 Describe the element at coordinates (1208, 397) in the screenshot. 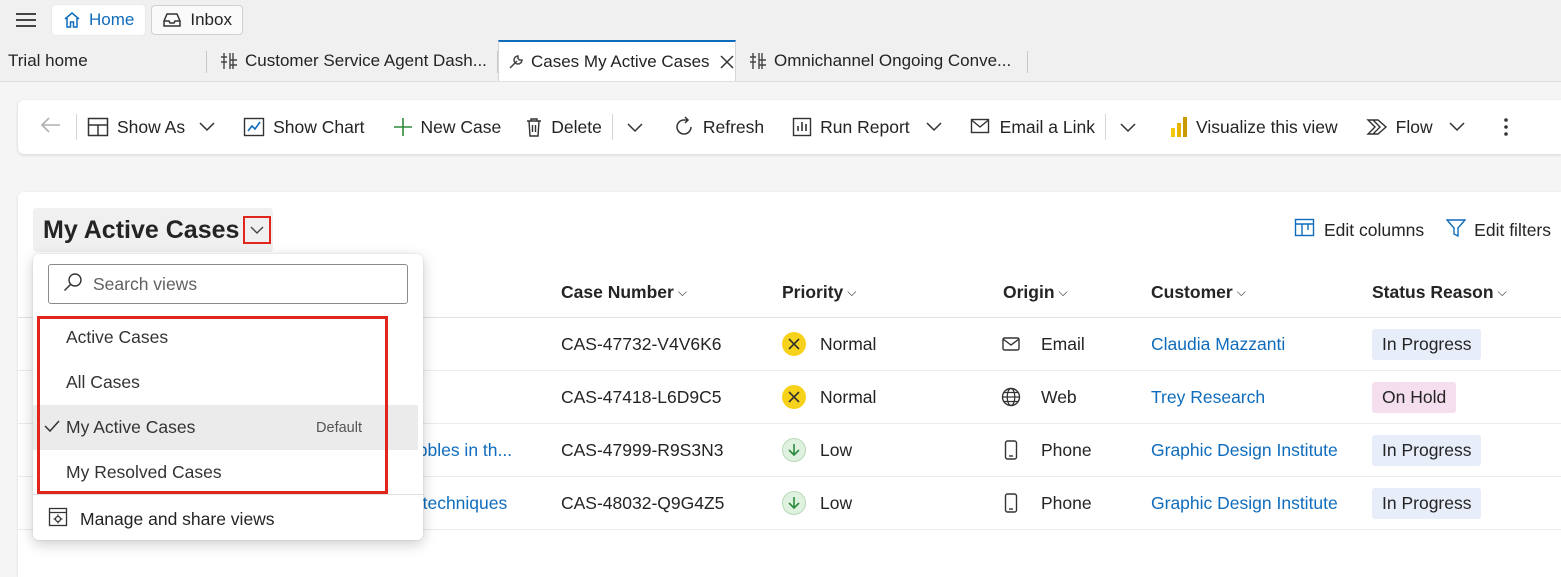

I see `customer-link: Trey Research` at that location.